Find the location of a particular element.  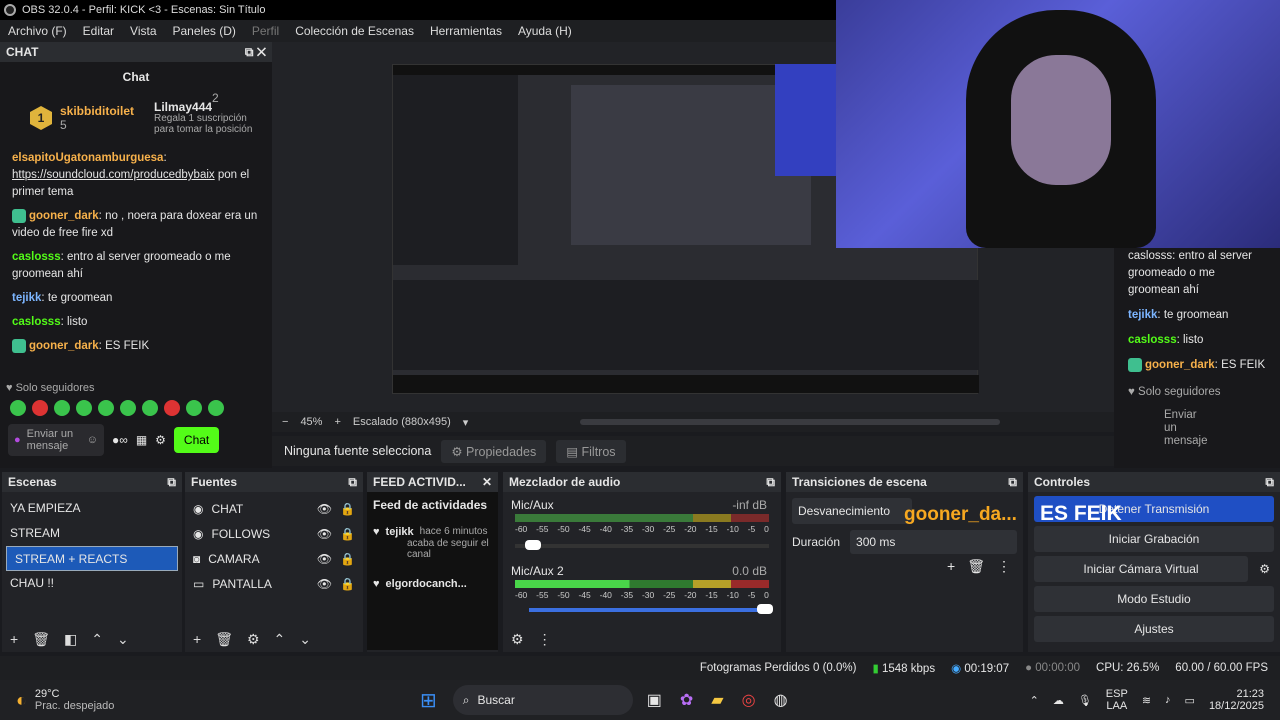

record-button: Iniciar Grabación is located at coordinates (1154, 539).